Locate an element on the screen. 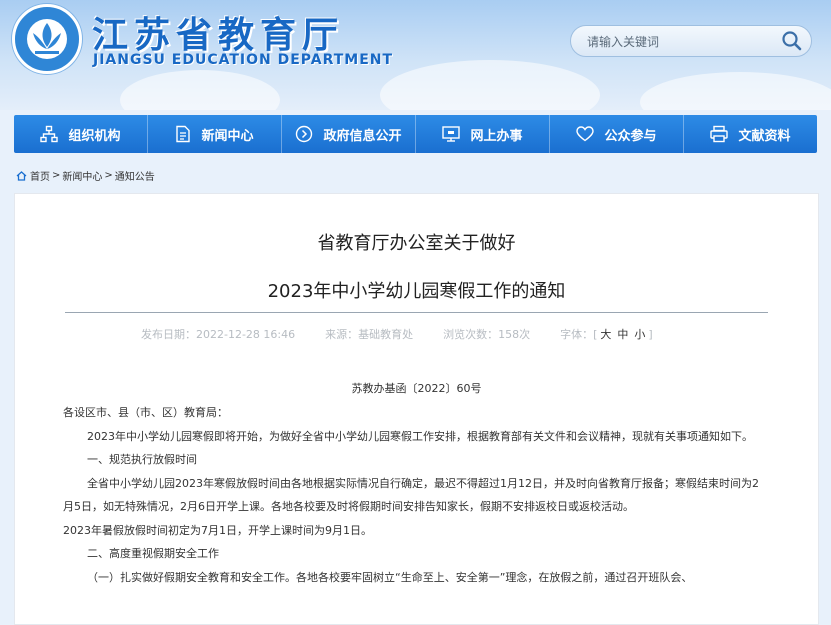  document-icon is located at coordinates (183, 134).